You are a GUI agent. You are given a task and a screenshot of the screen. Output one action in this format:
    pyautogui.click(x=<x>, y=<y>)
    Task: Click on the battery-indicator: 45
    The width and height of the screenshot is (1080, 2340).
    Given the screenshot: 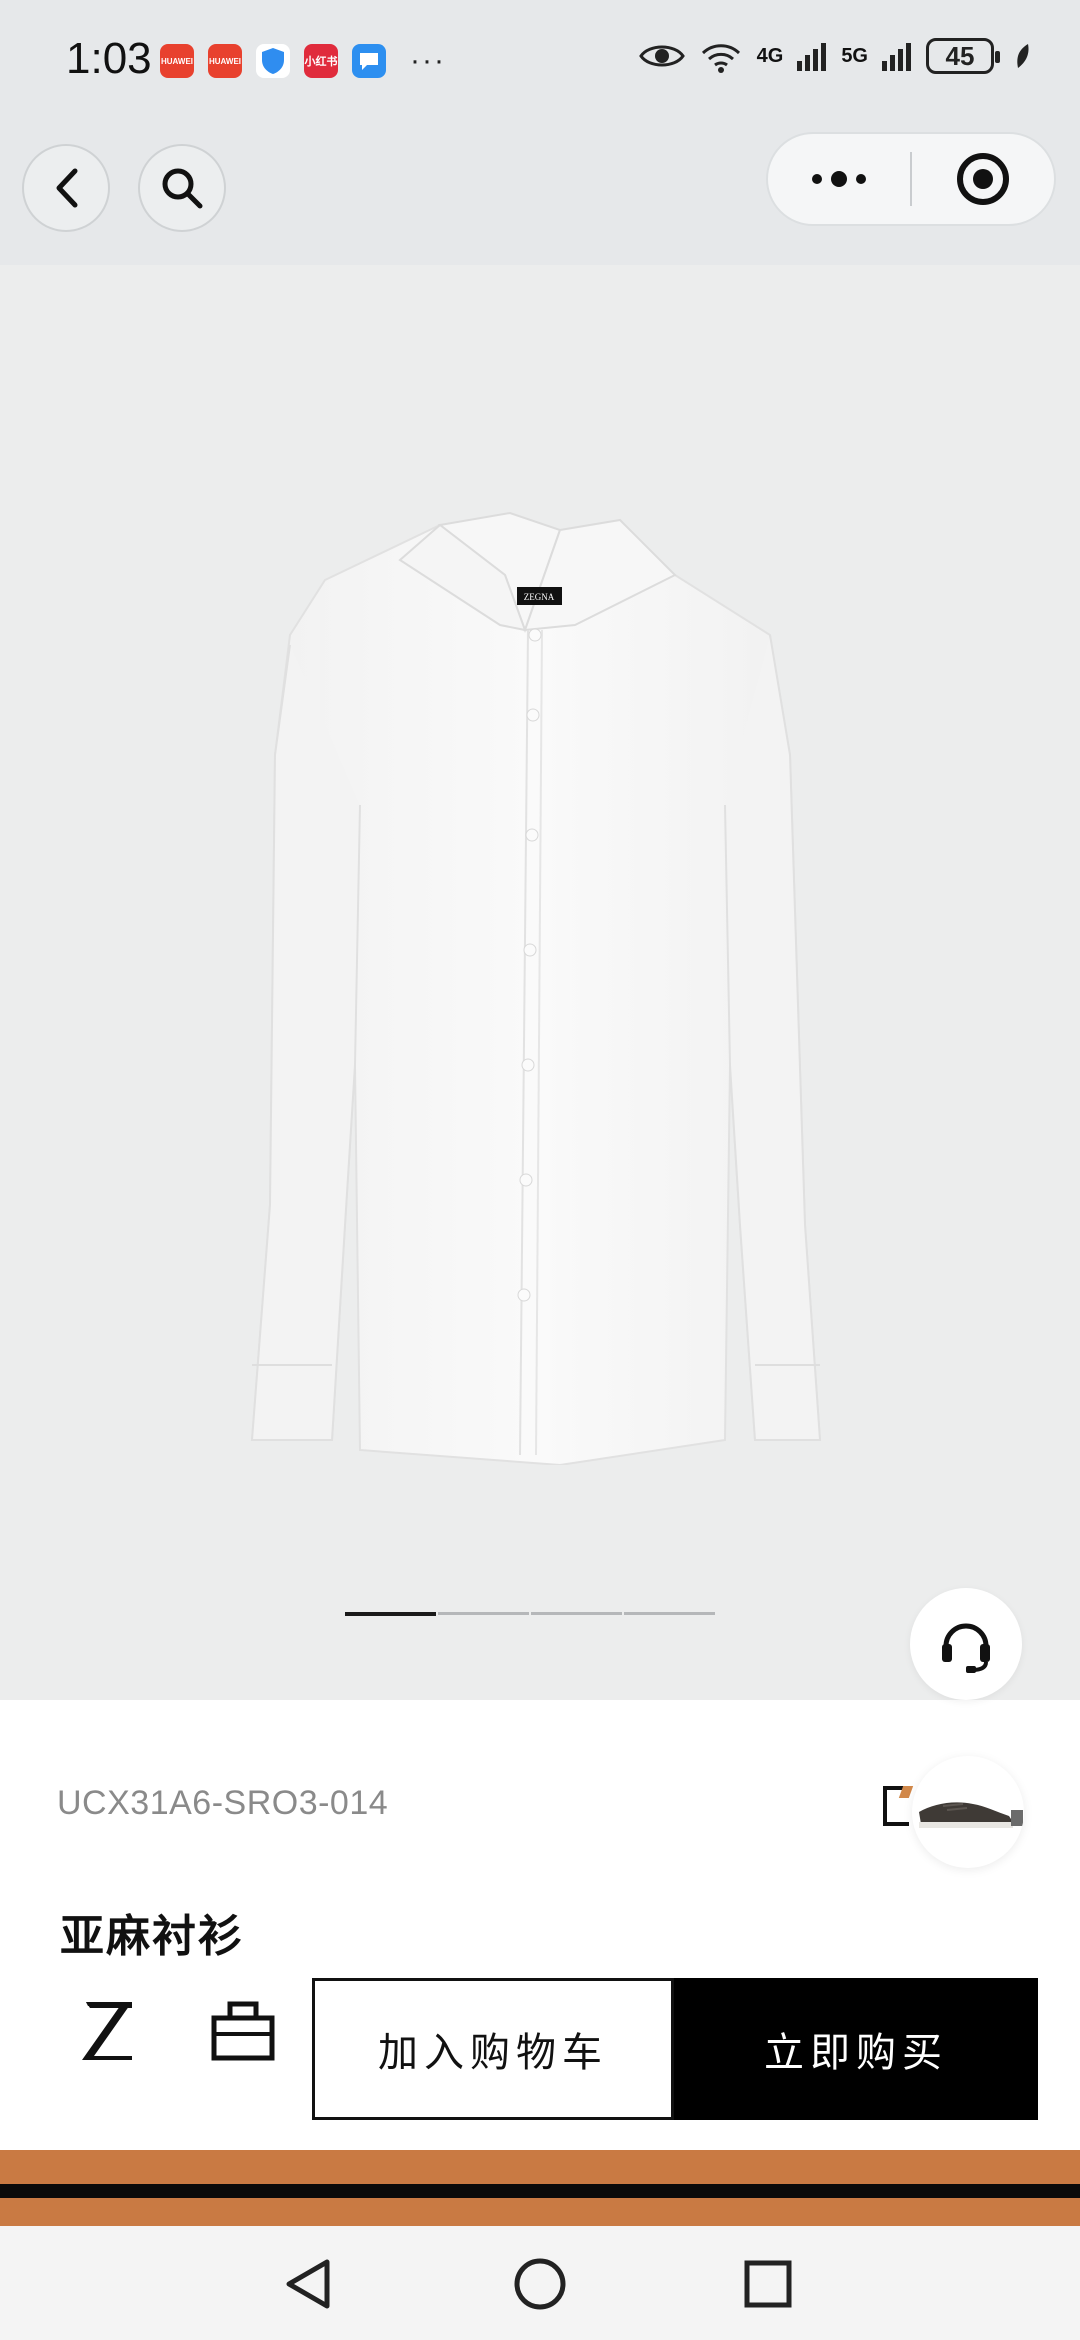 What is the action you would take?
    pyautogui.click(x=963, y=56)
    